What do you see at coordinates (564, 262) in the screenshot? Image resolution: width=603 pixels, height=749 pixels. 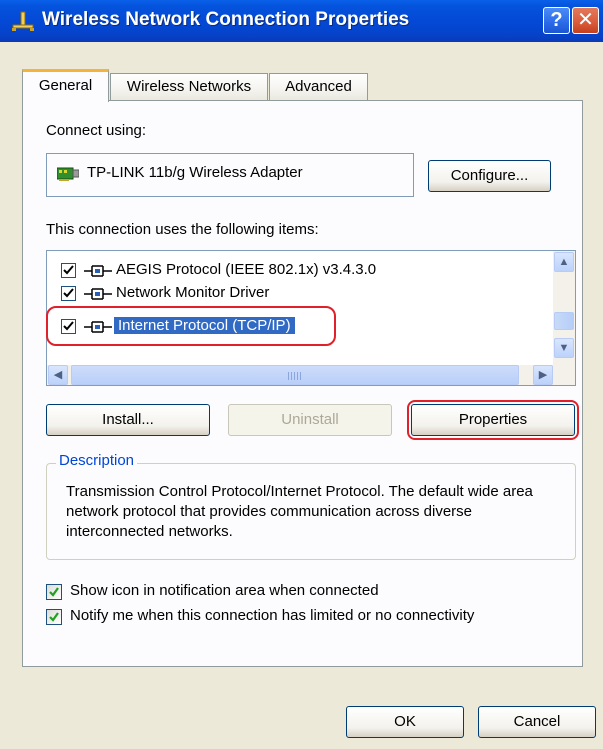 I see `scroll-up-button: ▲` at bounding box center [564, 262].